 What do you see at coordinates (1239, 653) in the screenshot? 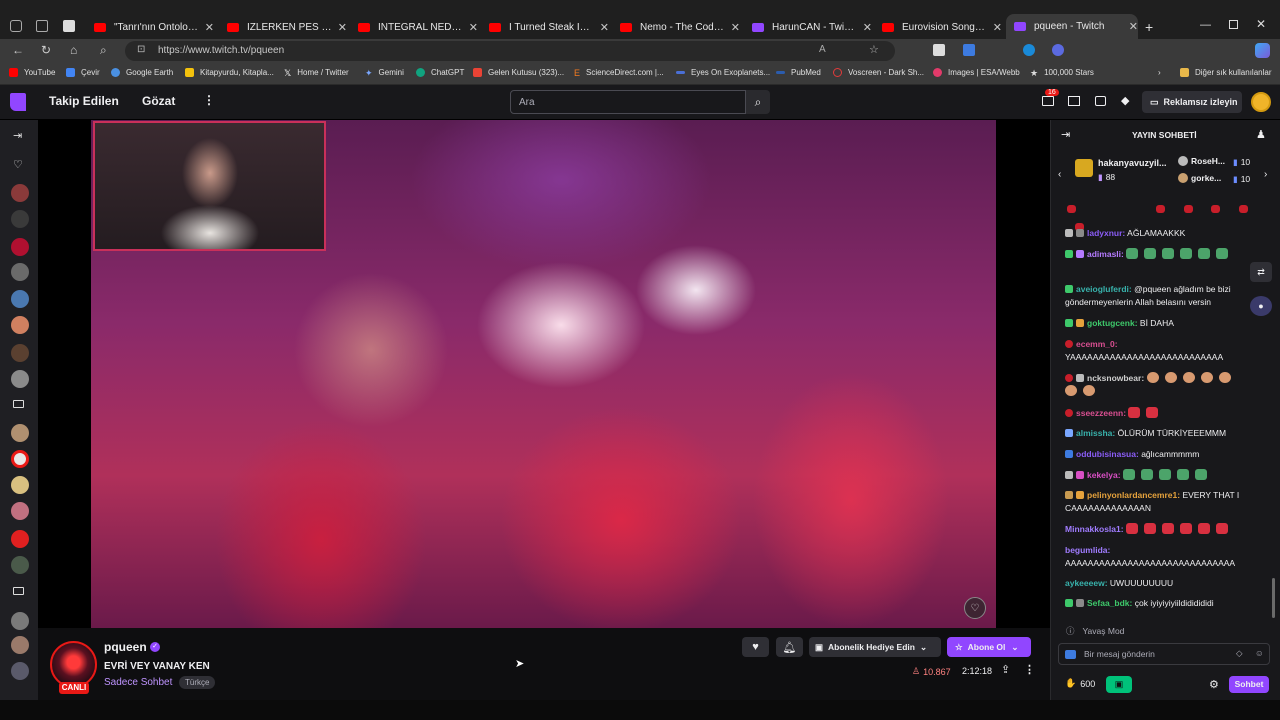
I see `bits-icon: ◇` at bounding box center [1239, 653].